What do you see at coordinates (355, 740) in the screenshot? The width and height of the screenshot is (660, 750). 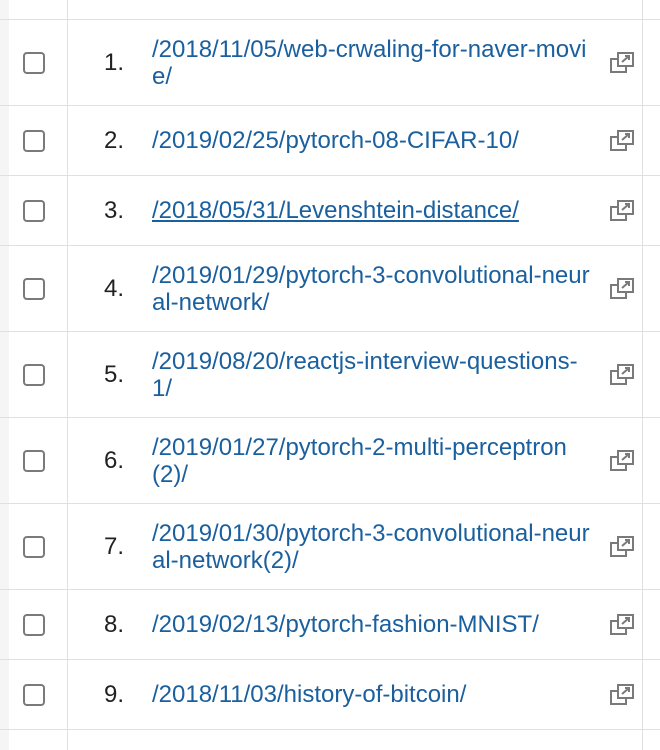 I see `row-main-cell` at bounding box center [355, 740].